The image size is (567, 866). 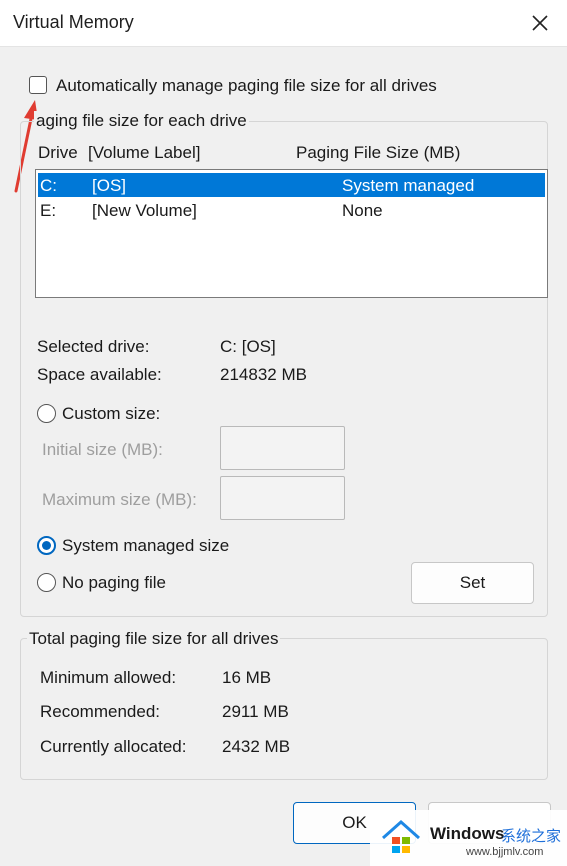 I want to click on drive-size: None, so click(x=362, y=210).